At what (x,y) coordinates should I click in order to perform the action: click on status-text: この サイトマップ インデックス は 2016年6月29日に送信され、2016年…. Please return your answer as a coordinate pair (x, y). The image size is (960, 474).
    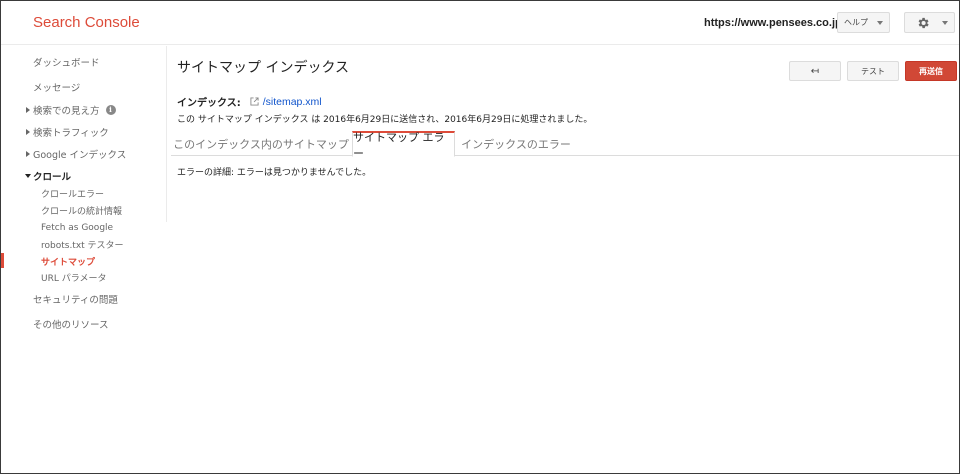
    Looking at the image, I should click on (385, 120).